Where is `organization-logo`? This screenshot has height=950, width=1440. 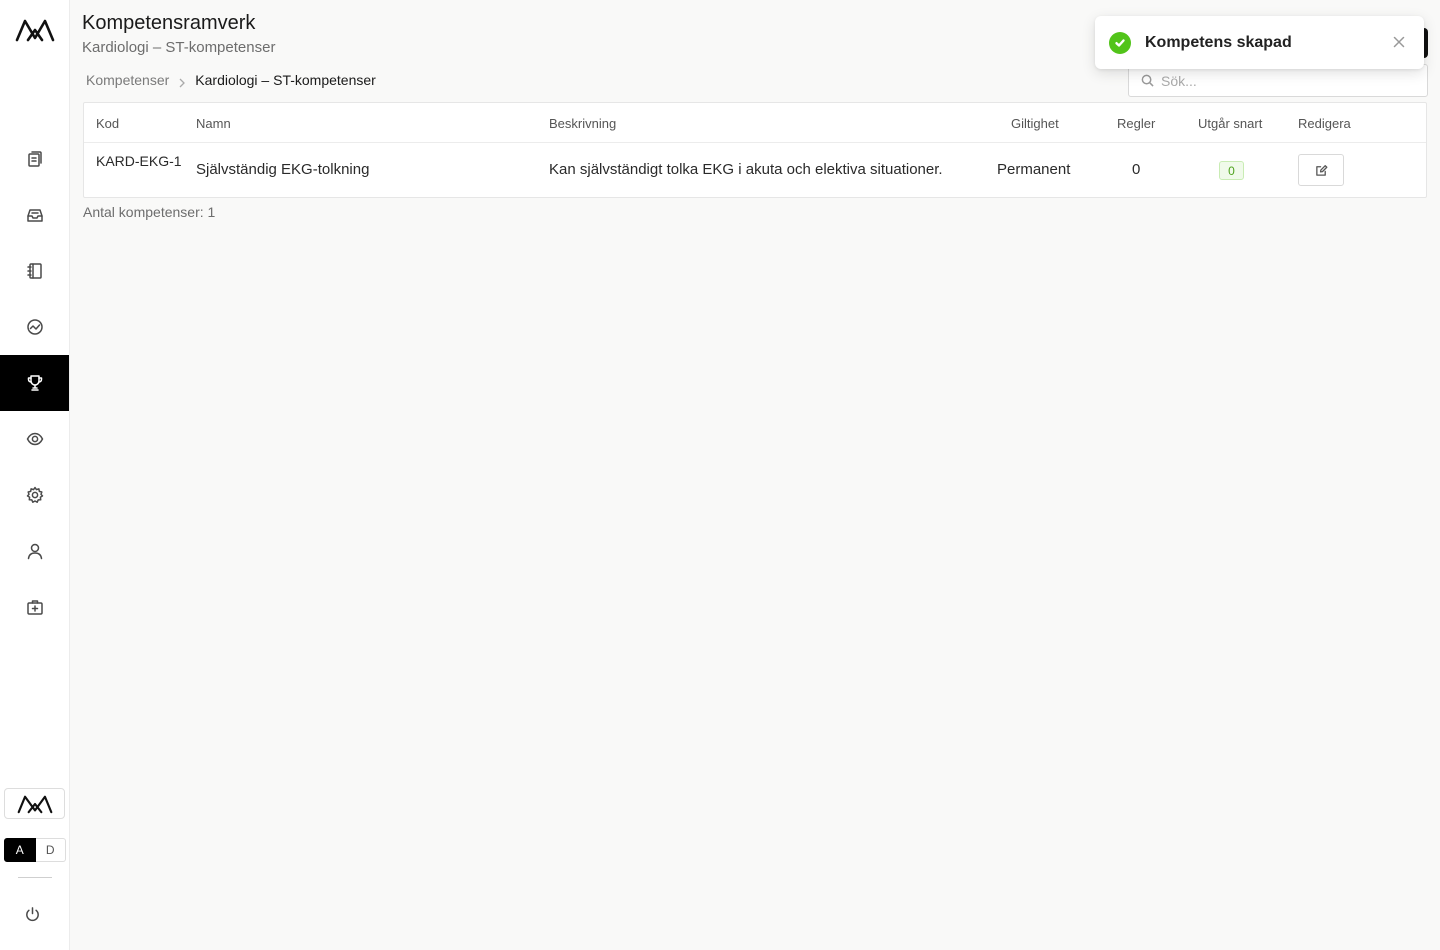 organization-logo is located at coordinates (34, 803).